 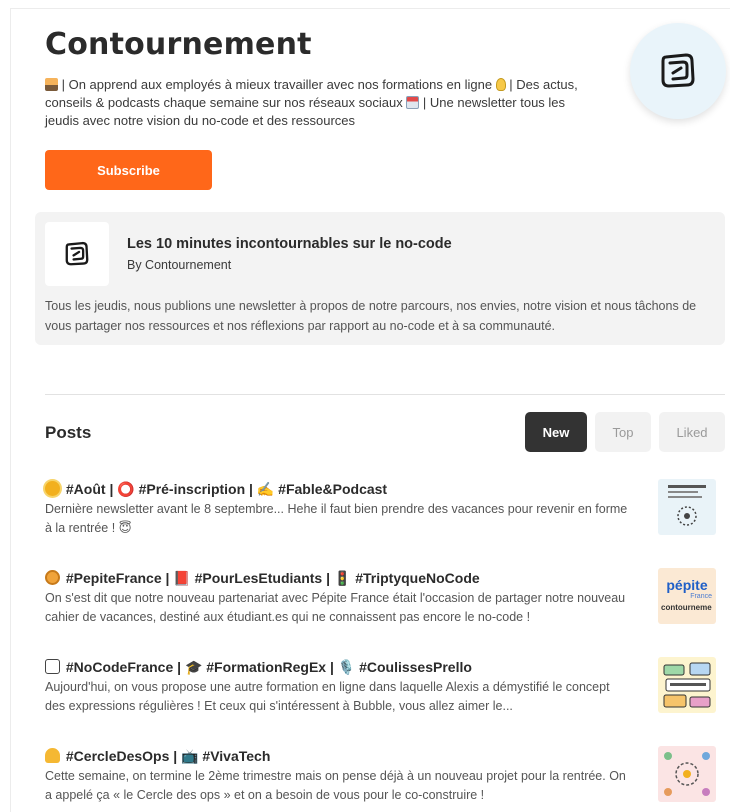 What do you see at coordinates (52, 666) in the screenshot?
I see `speech-bubble-emoji-icon` at bounding box center [52, 666].